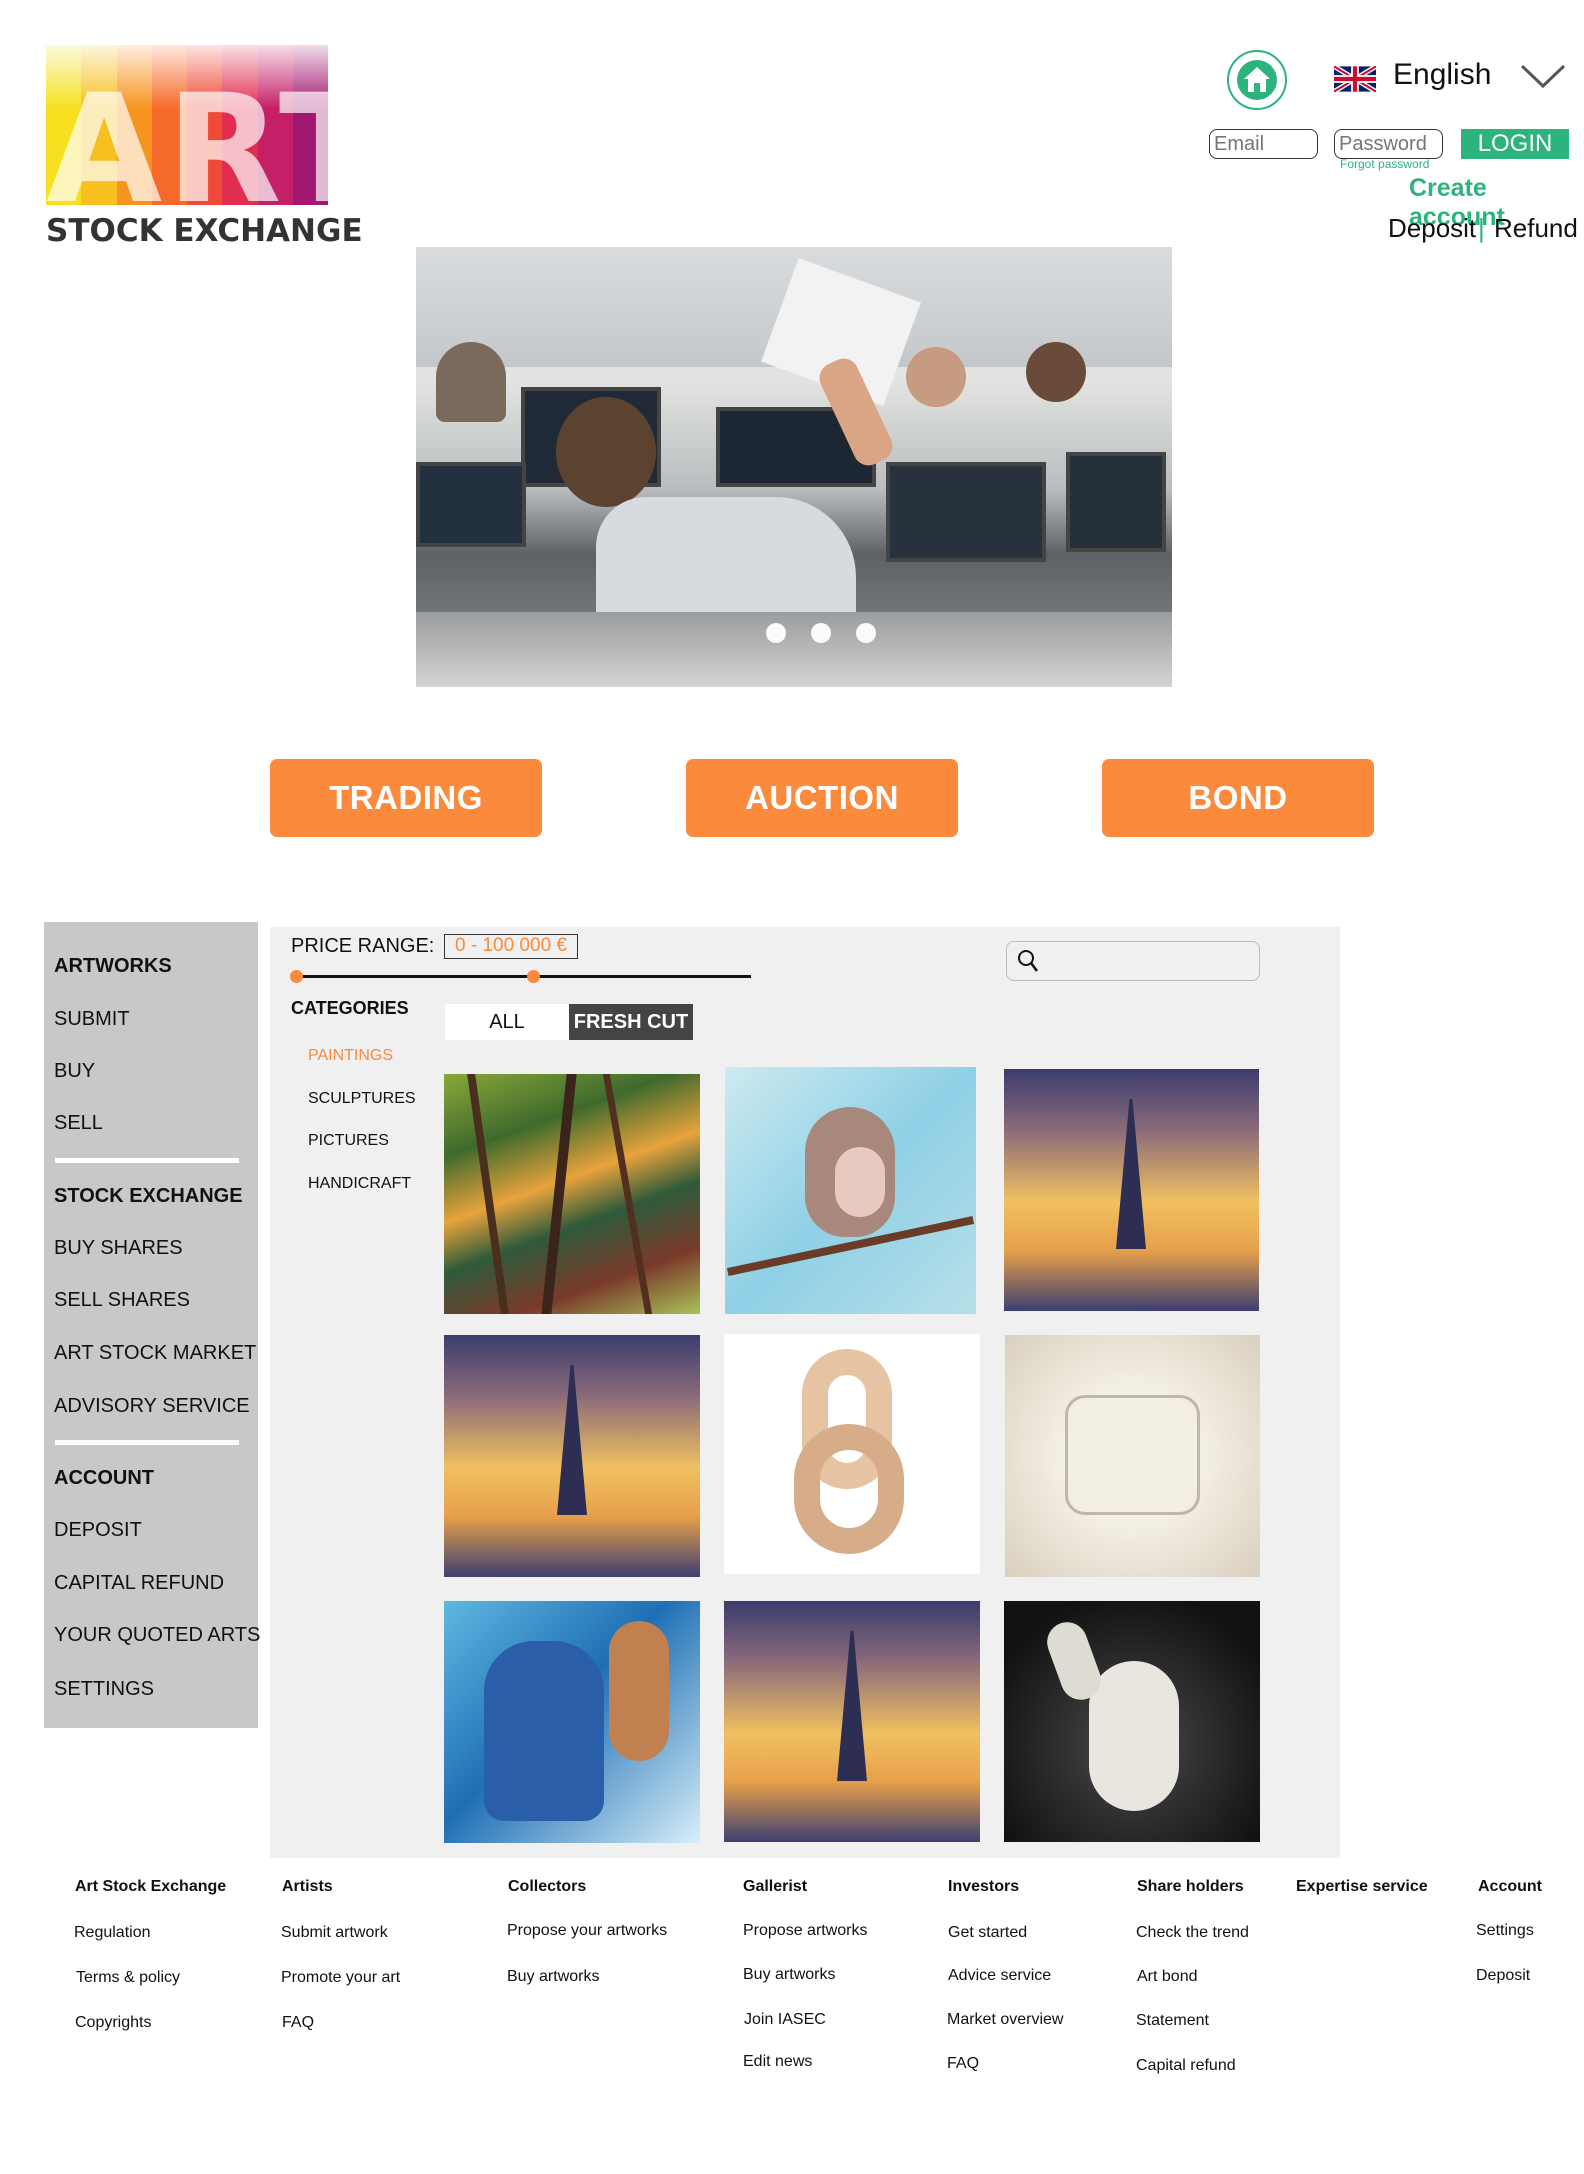 This screenshot has height=2174, width=1584. I want to click on footer-link-get-started: Get started, so click(987, 1933).